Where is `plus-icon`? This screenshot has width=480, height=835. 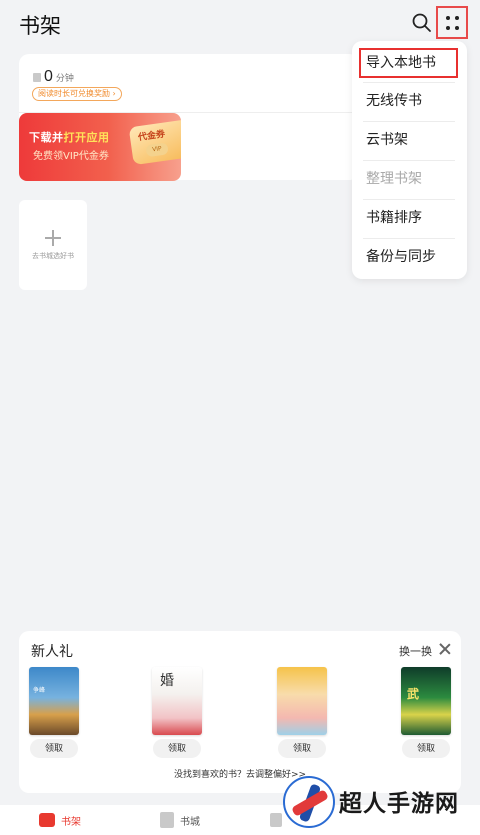
plus-icon is located at coordinates (53, 238).